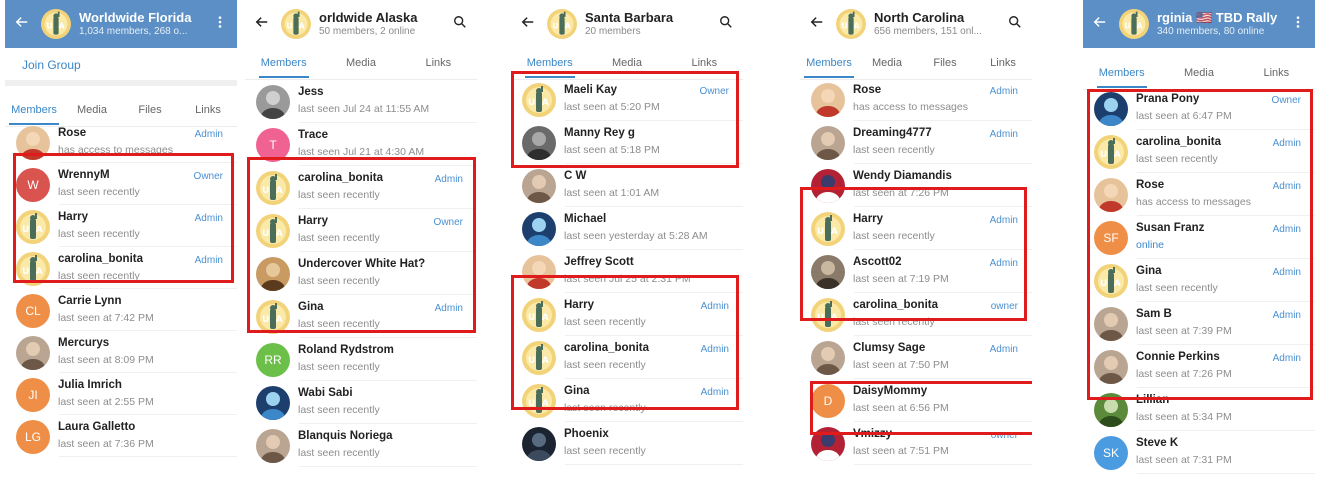 The height and width of the screenshot is (481, 1318). Describe the element at coordinates (33, 185) in the screenshot. I see `member-avatar: W` at that location.